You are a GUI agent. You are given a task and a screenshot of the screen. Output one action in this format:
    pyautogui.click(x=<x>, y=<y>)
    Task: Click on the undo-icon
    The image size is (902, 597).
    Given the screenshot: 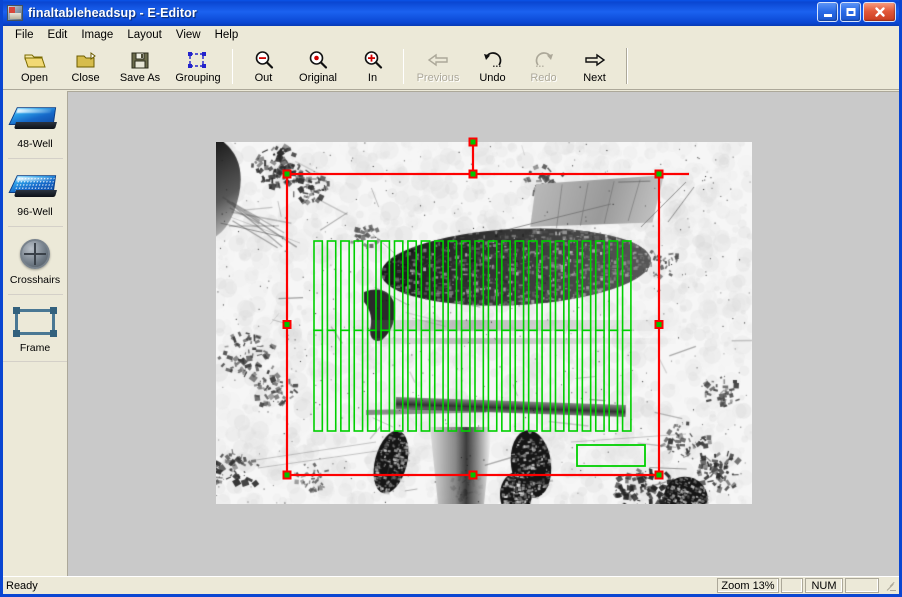 What is the action you would take?
    pyautogui.click(x=493, y=60)
    